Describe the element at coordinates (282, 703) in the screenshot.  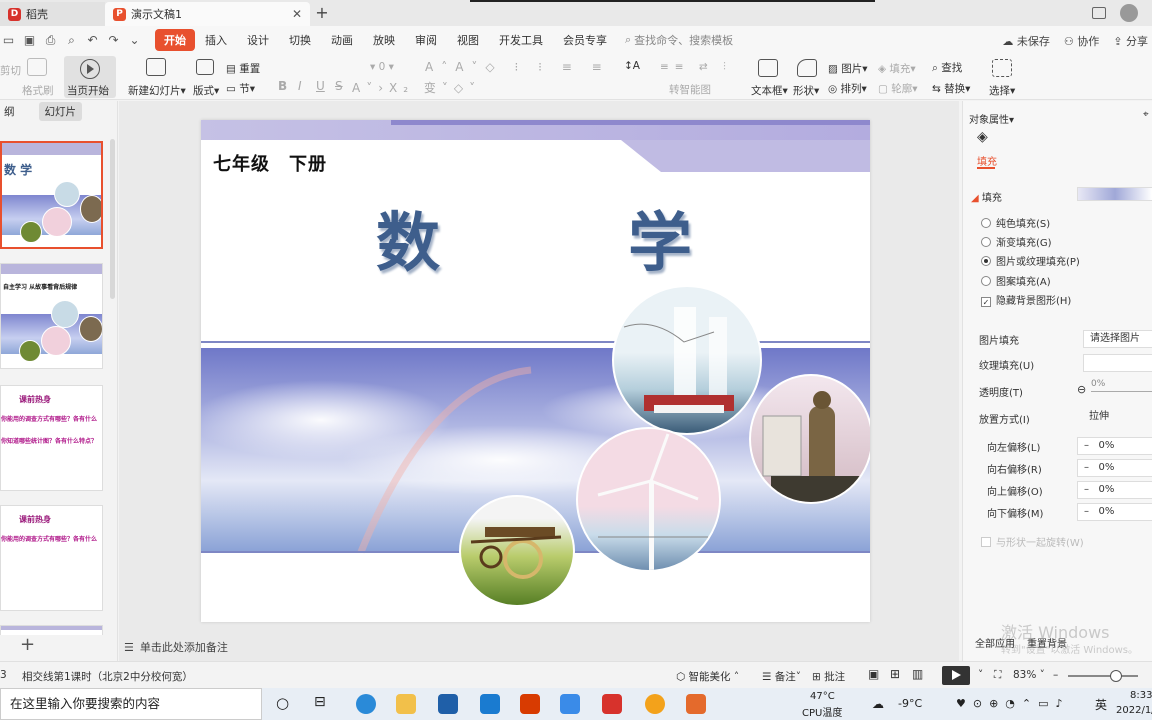
I see `task-view-circle-icon: ○` at that location.